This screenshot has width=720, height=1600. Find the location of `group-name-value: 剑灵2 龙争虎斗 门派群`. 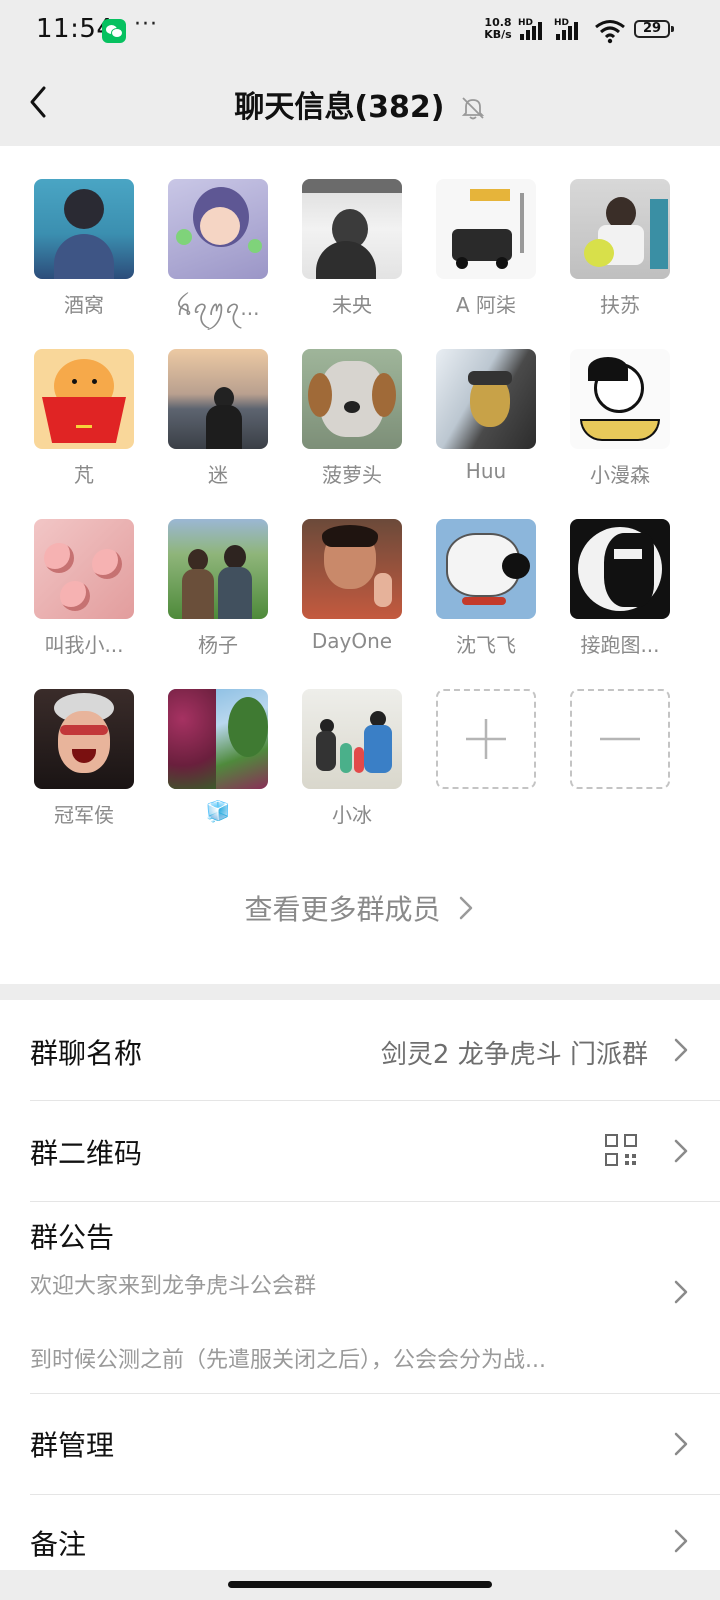

group-name-value: 剑灵2 龙争虎斗 门派群 is located at coordinates (514, 1055).